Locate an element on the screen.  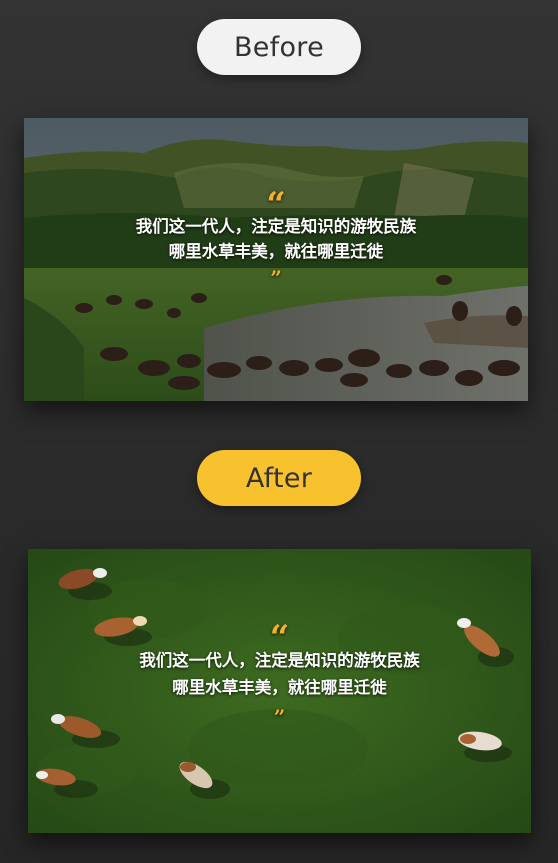
after-label-text: After is located at coordinates (279, 478).